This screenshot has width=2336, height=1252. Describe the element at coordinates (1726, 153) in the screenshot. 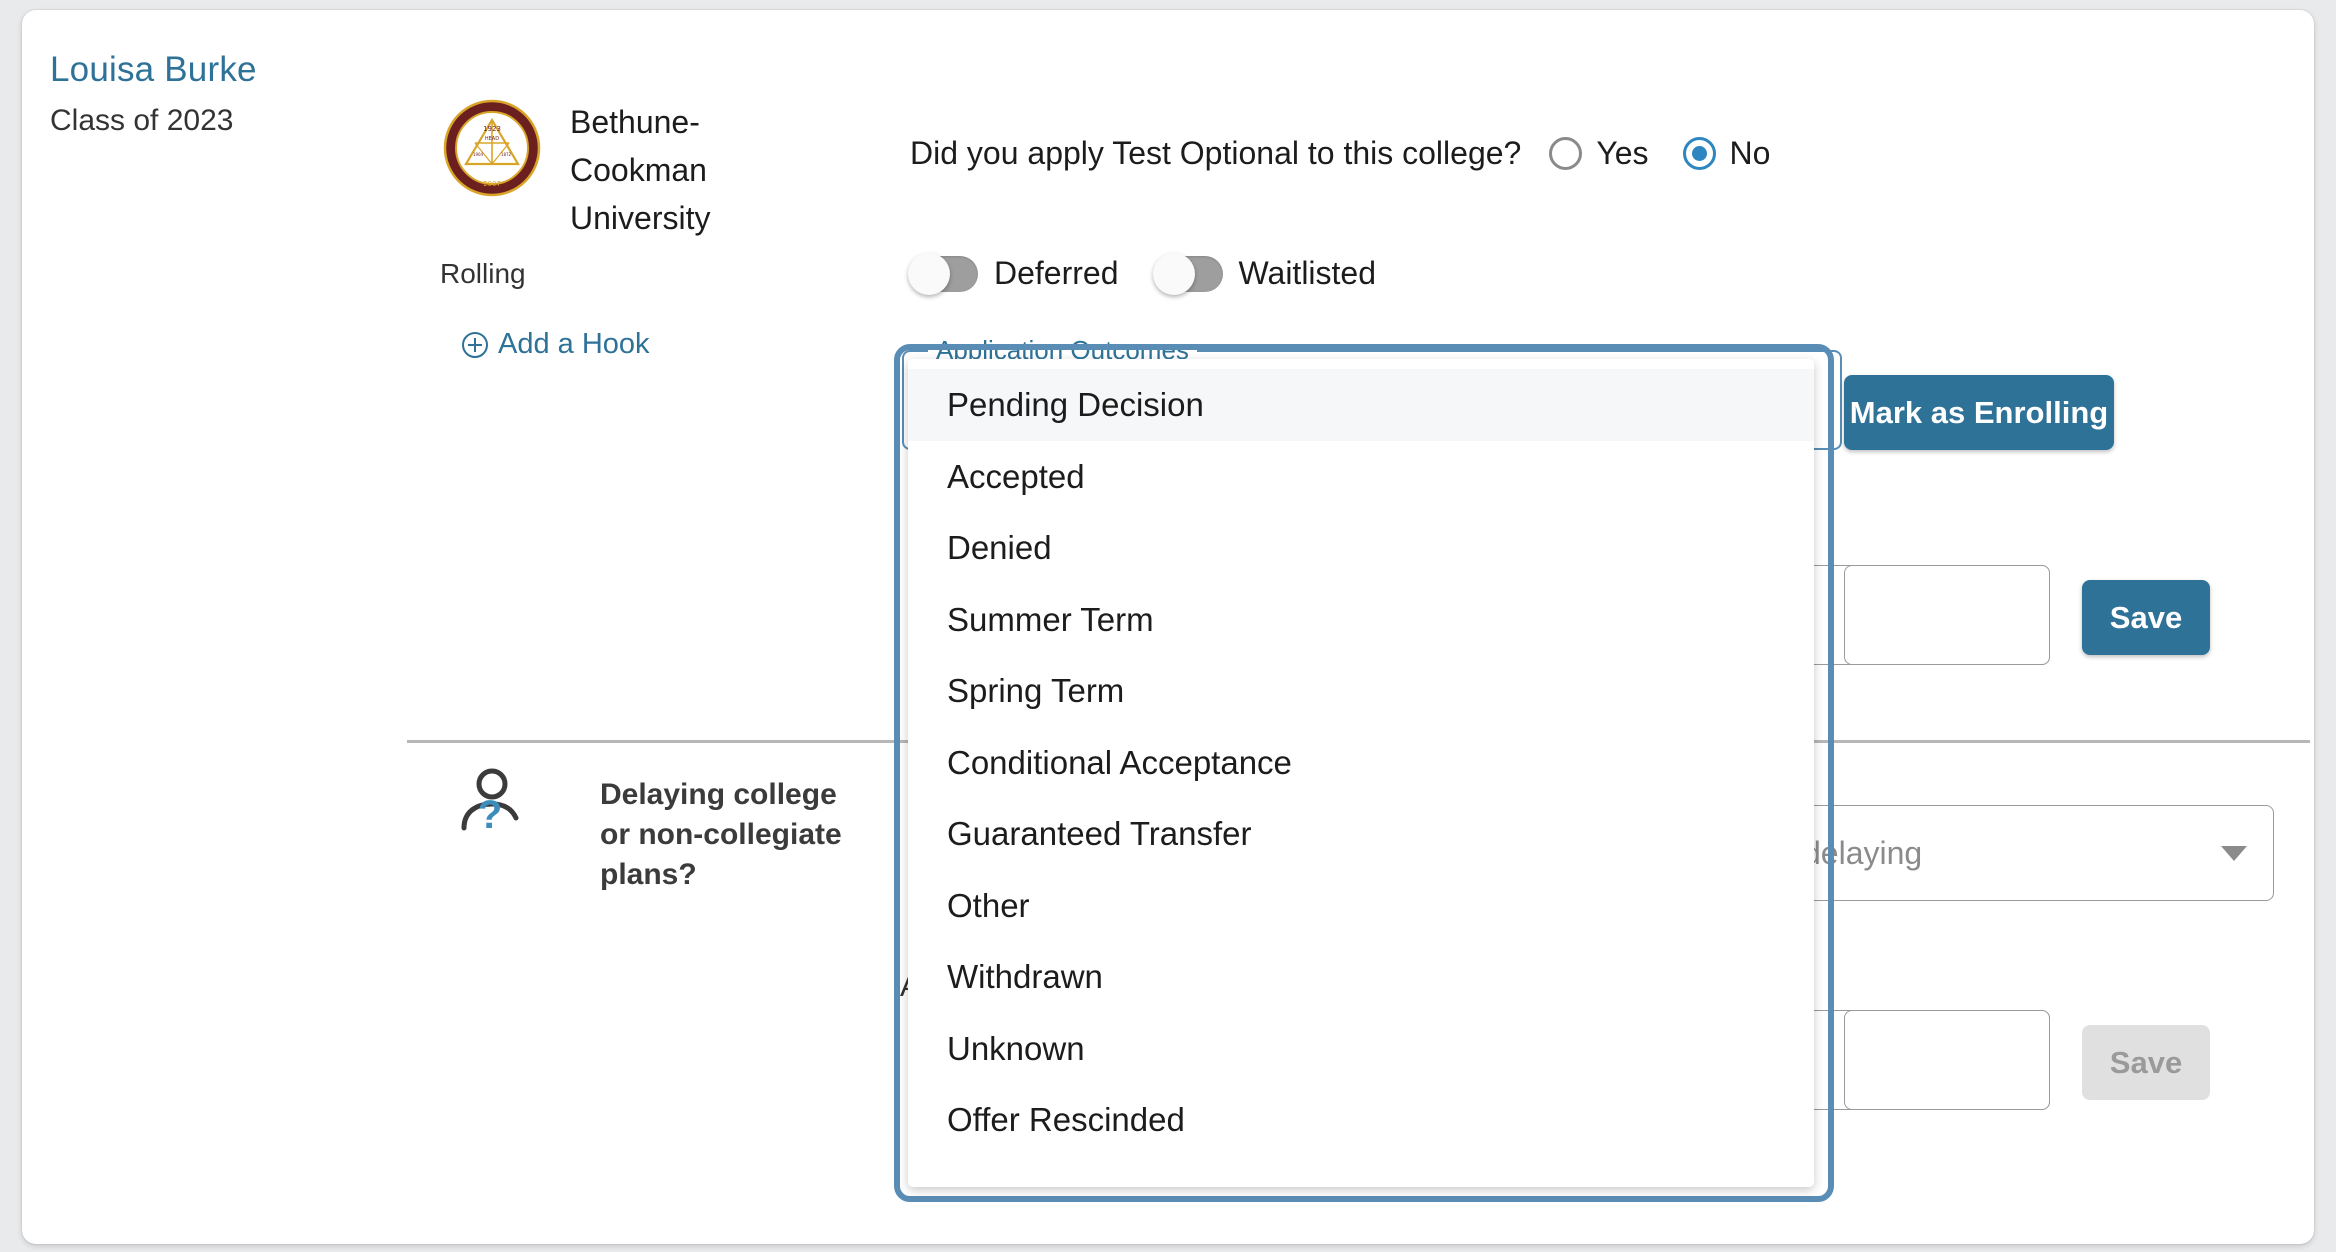

I see `radio-option-no: No` at that location.